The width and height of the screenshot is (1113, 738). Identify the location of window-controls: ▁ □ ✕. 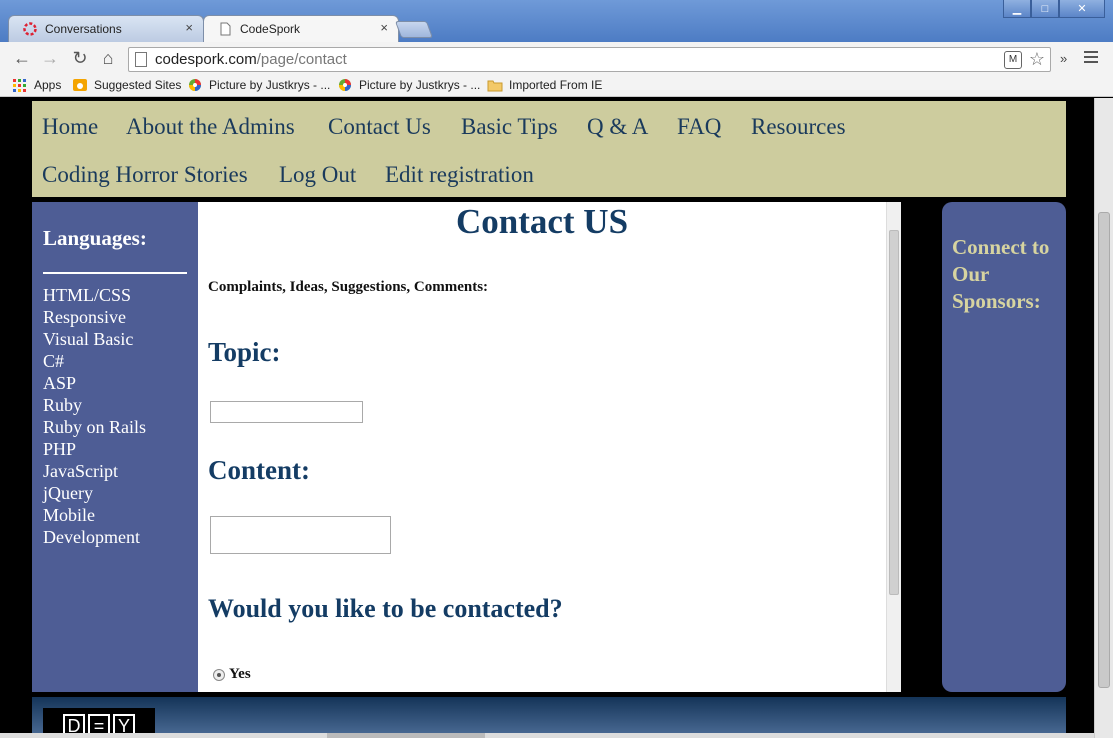
(1054, 9).